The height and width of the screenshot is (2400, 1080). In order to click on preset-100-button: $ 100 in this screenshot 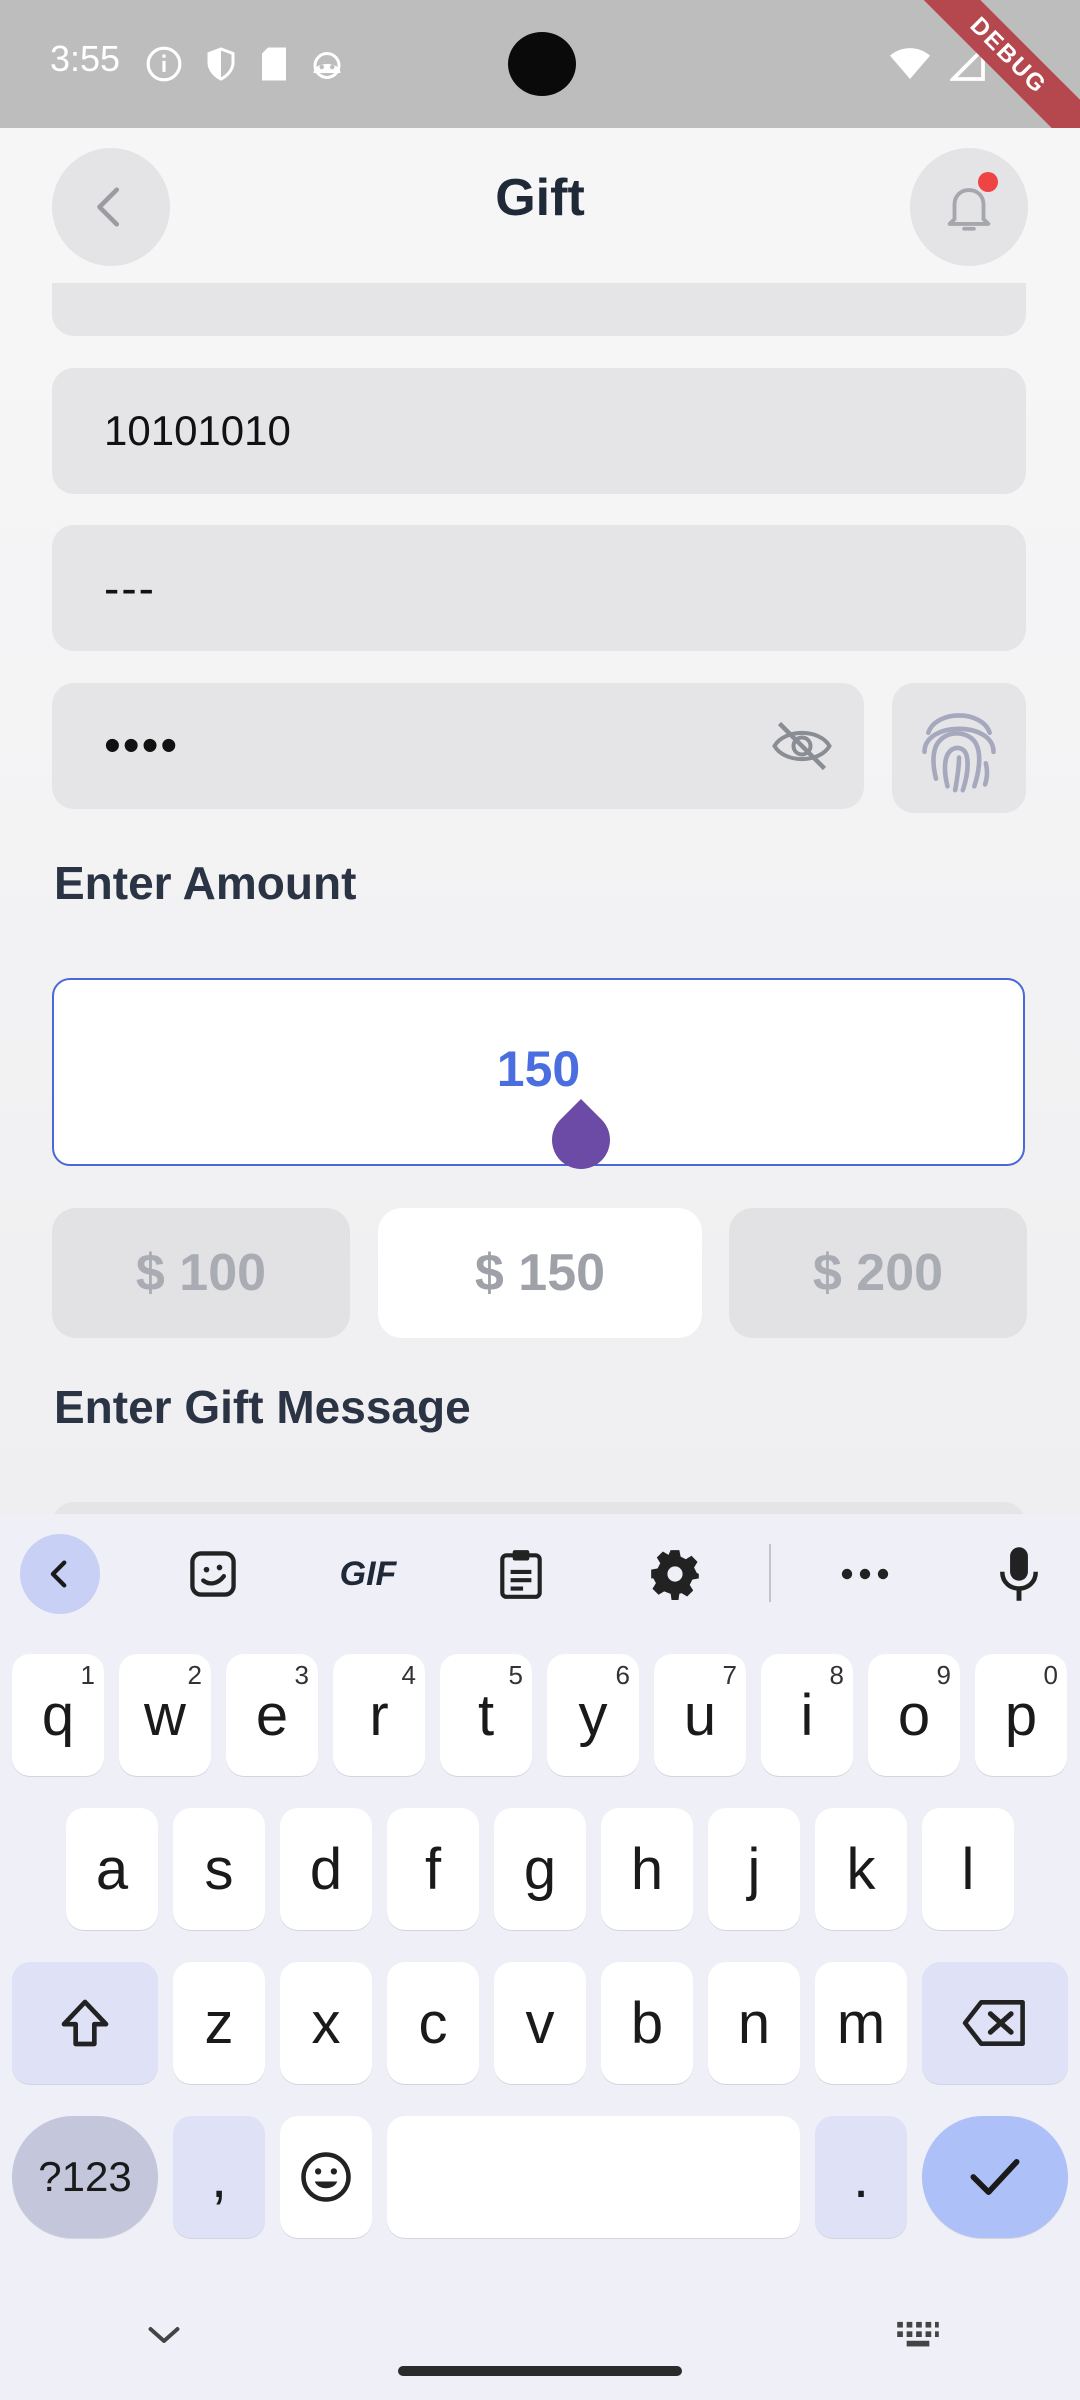, I will do `click(201, 1273)`.